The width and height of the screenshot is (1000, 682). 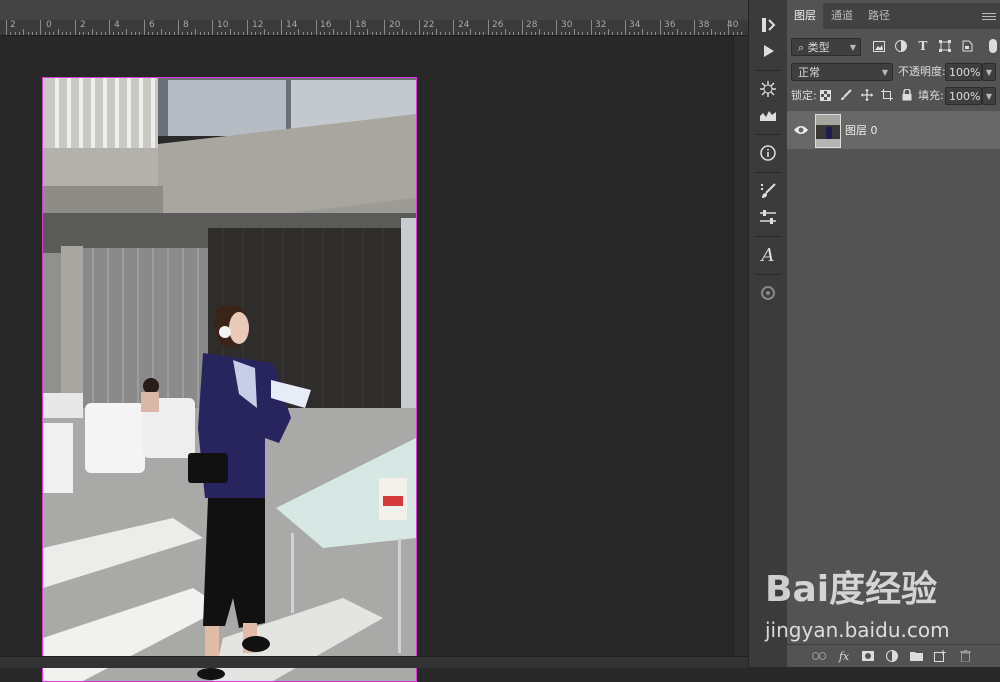 What do you see at coordinates (989, 96) in the screenshot?
I see `fill-dropdown-button: ▼` at bounding box center [989, 96].